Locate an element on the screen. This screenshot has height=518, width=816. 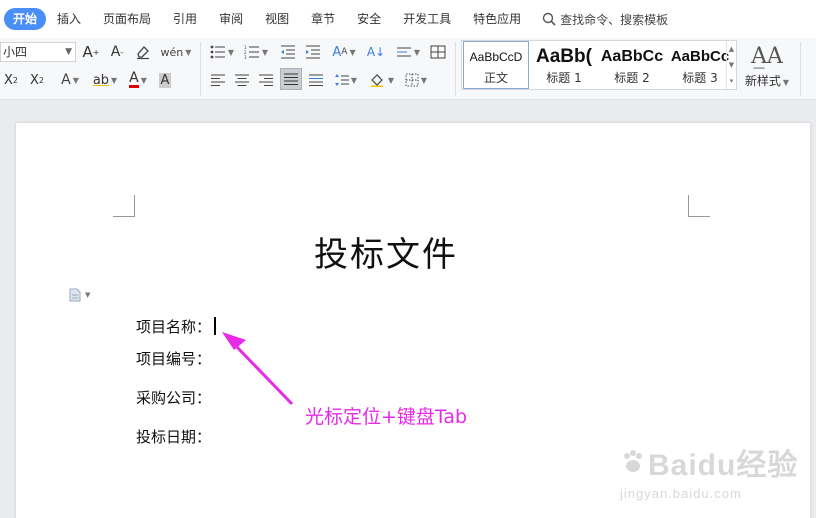
watermark-url: jingyan.baidu.com is located at coordinates (681, 493).